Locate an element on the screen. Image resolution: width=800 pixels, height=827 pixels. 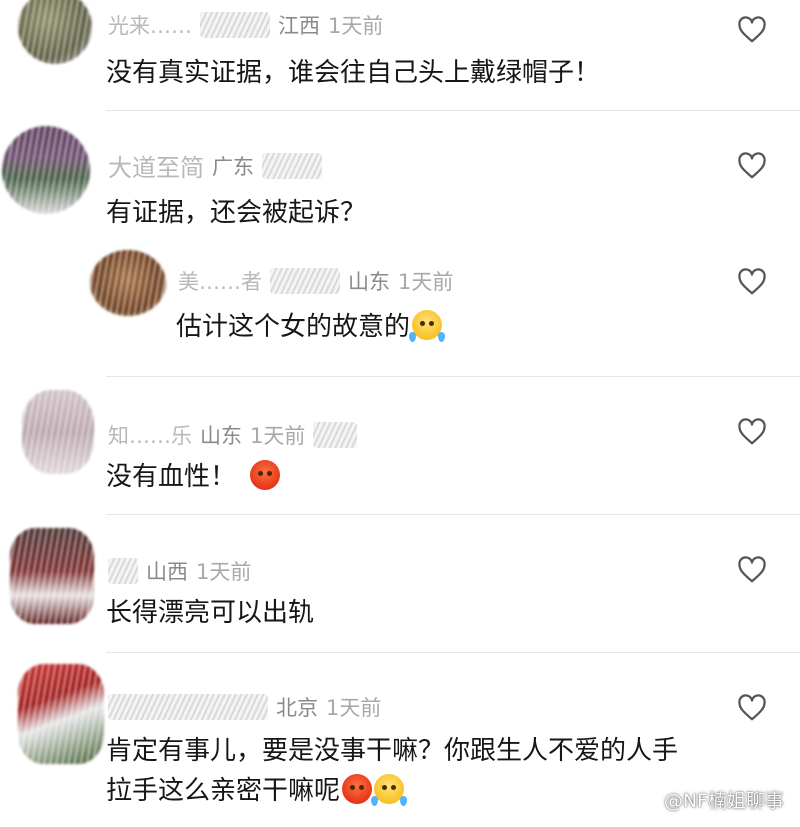
location: 山西 is located at coordinates (167, 572).